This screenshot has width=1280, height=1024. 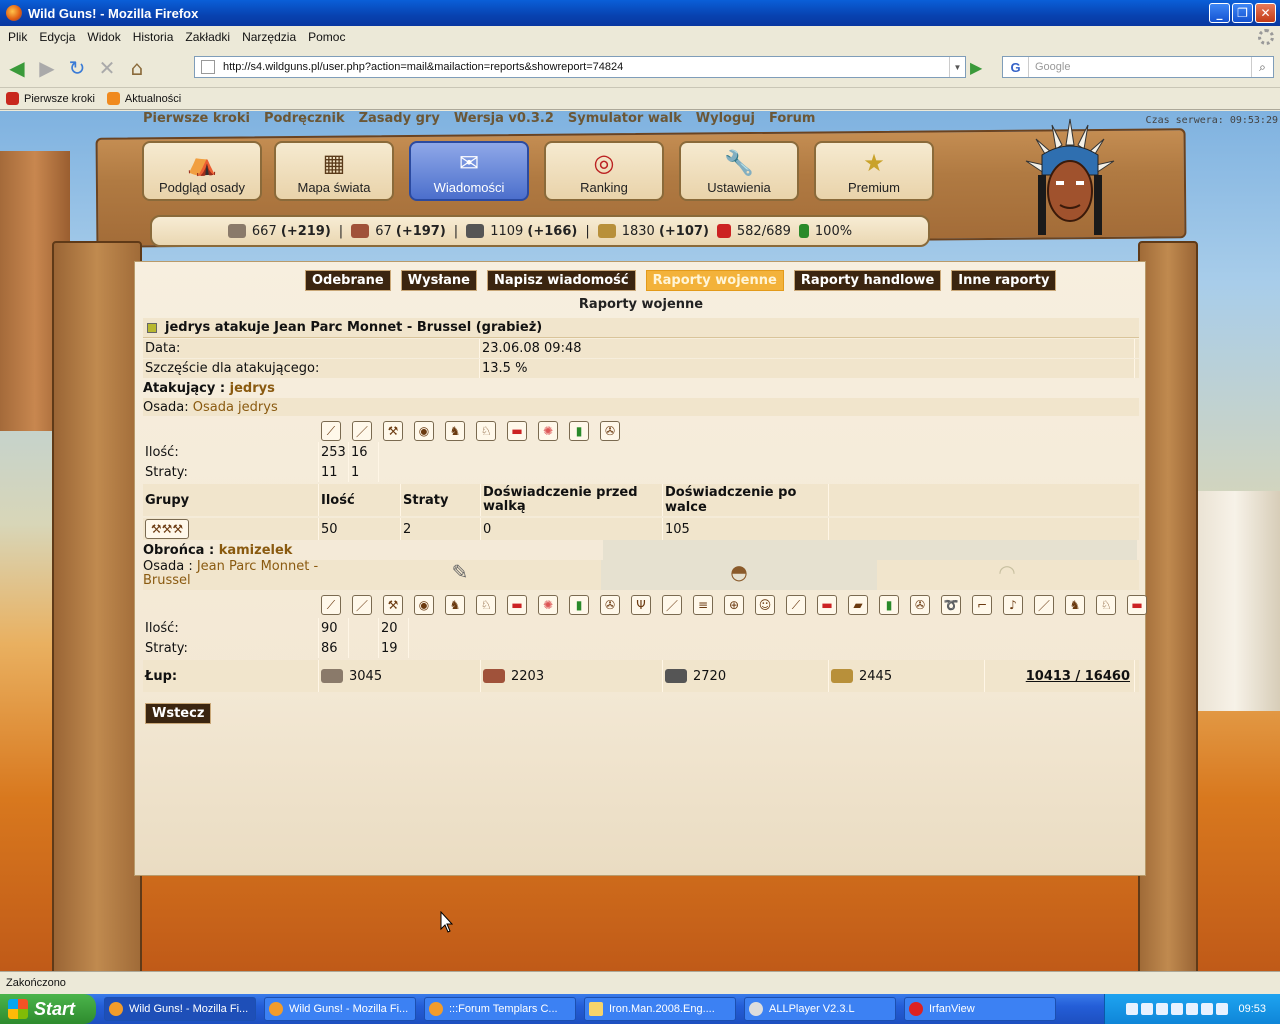 What do you see at coordinates (202, 171) in the screenshot?
I see `nav-podglad-osady: ⛺ Podgląd osady` at bounding box center [202, 171].